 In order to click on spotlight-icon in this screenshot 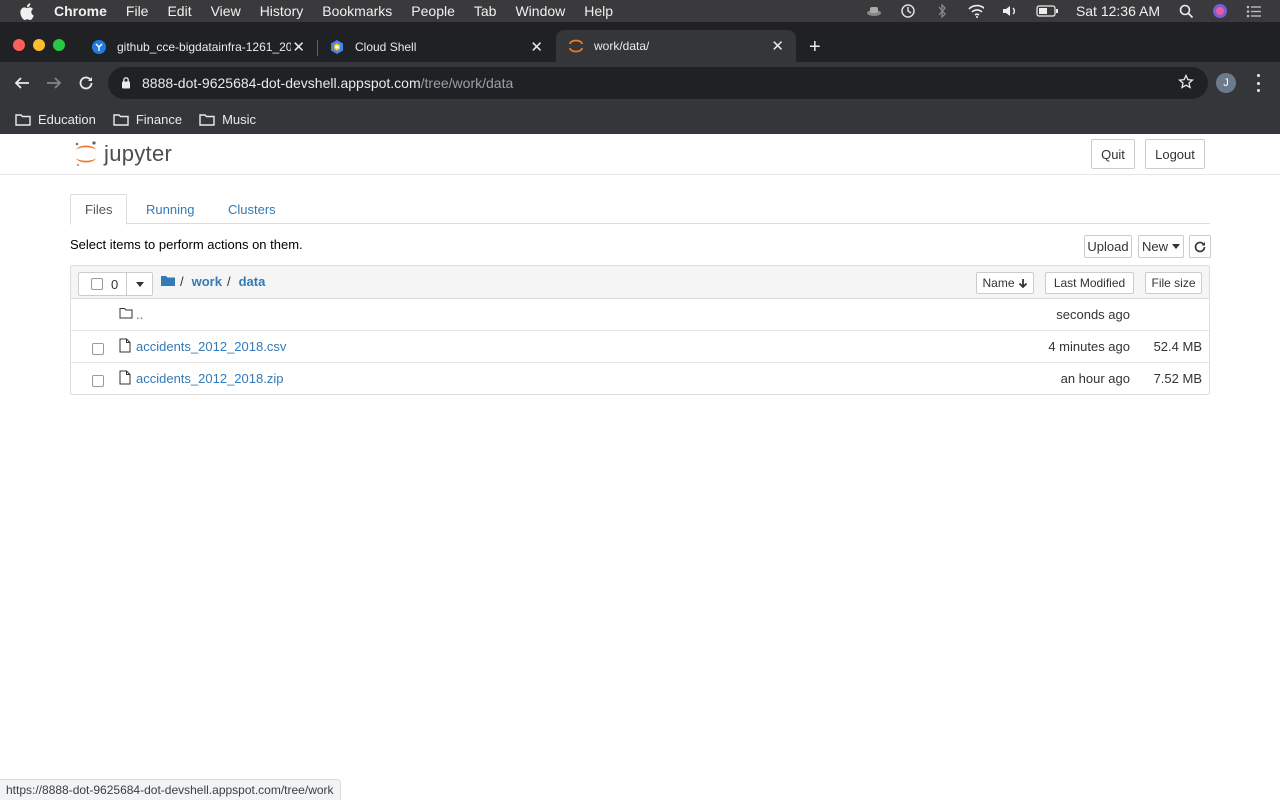, I will do `click(1186, 11)`.